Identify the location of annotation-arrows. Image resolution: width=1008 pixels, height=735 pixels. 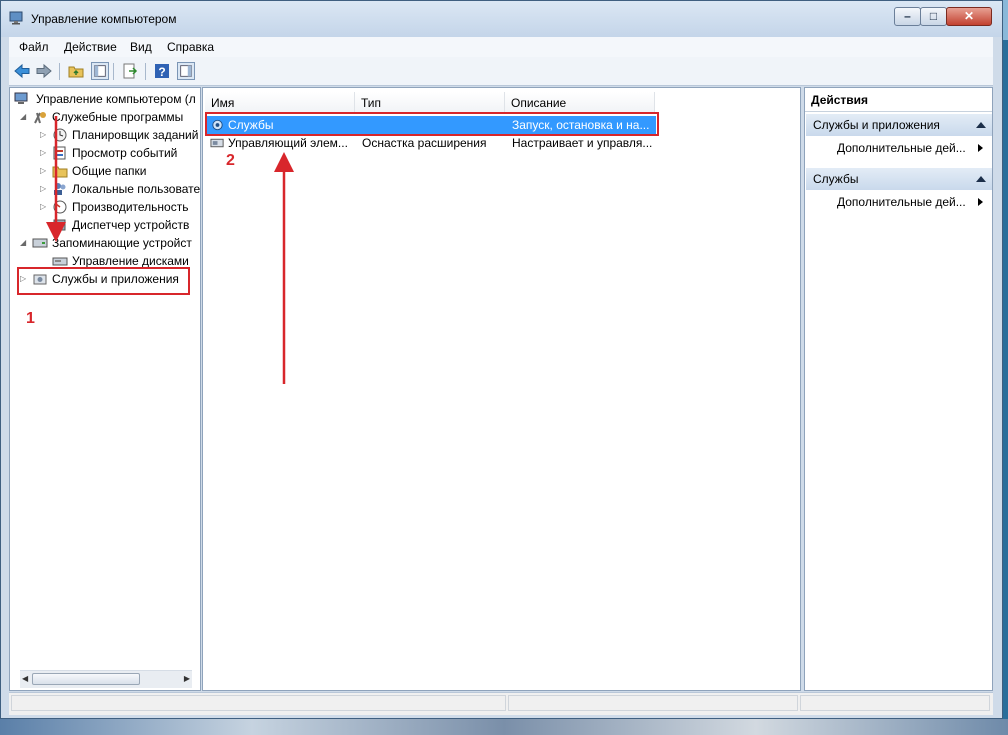
(170, 250).